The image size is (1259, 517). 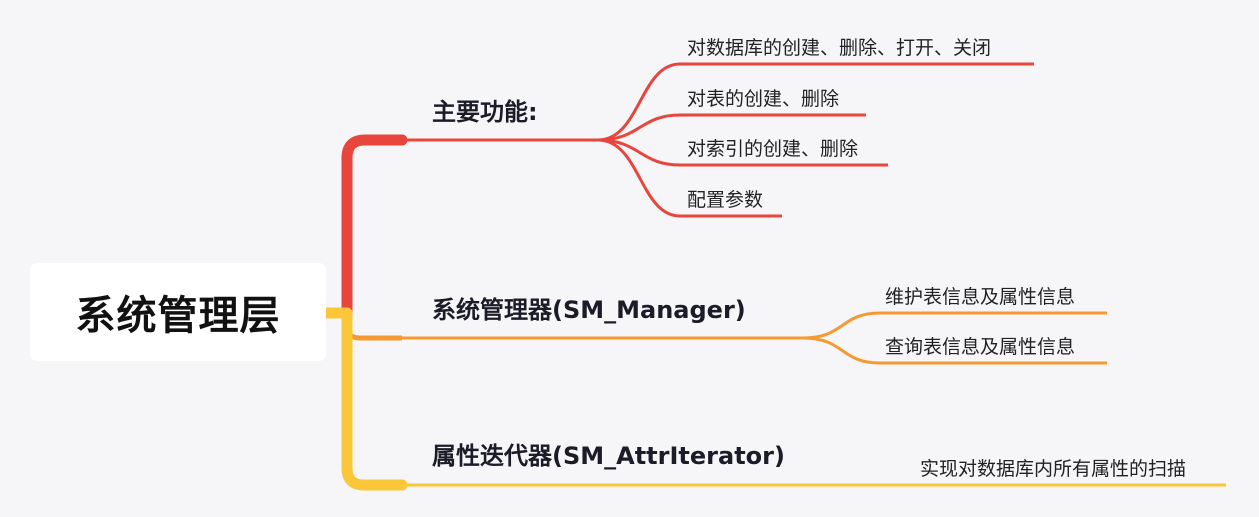 I want to click on root-label: 系统管理层, so click(x=178, y=316).